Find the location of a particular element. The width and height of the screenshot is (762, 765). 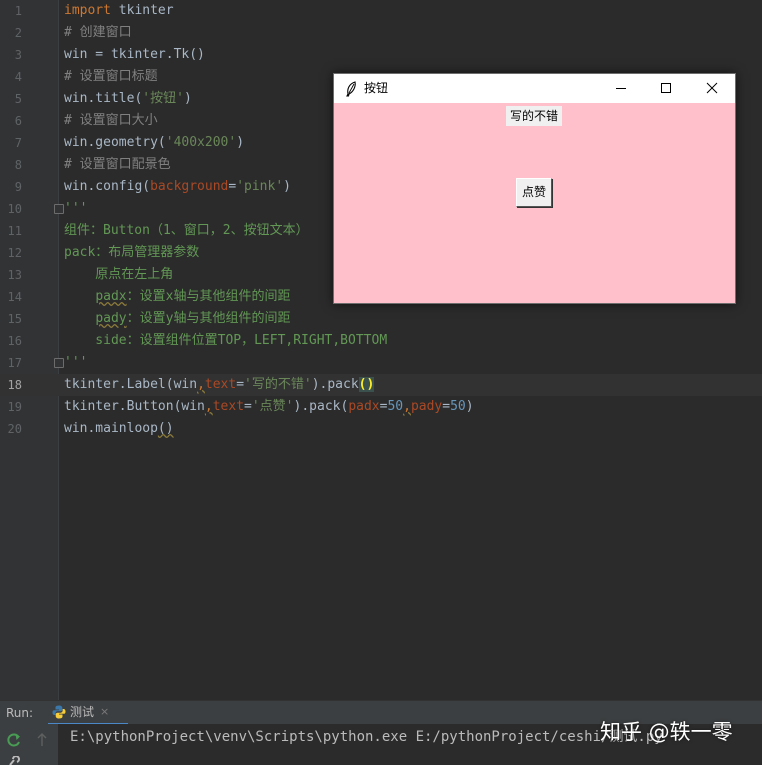

line-number: 2 is located at coordinates (18, 33).